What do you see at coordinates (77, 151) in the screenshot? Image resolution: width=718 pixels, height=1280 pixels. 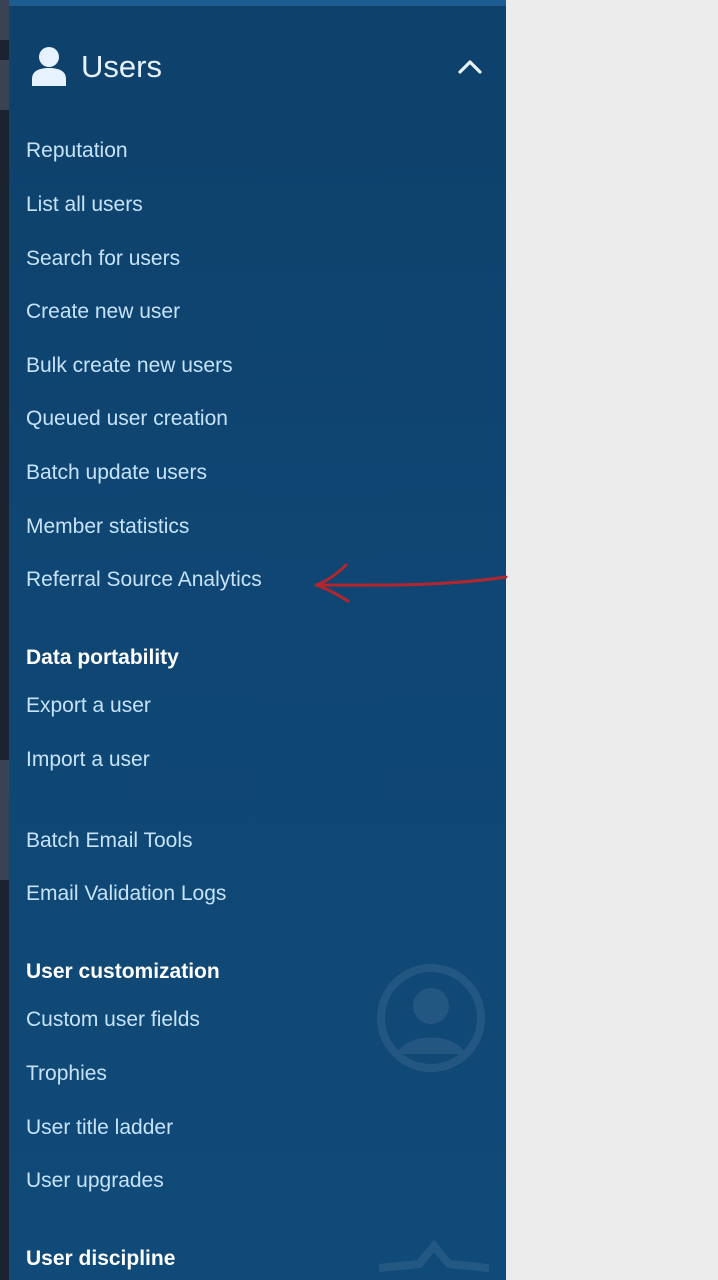 I see `nav-item-reputation: Reputation` at bounding box center [77, 151].